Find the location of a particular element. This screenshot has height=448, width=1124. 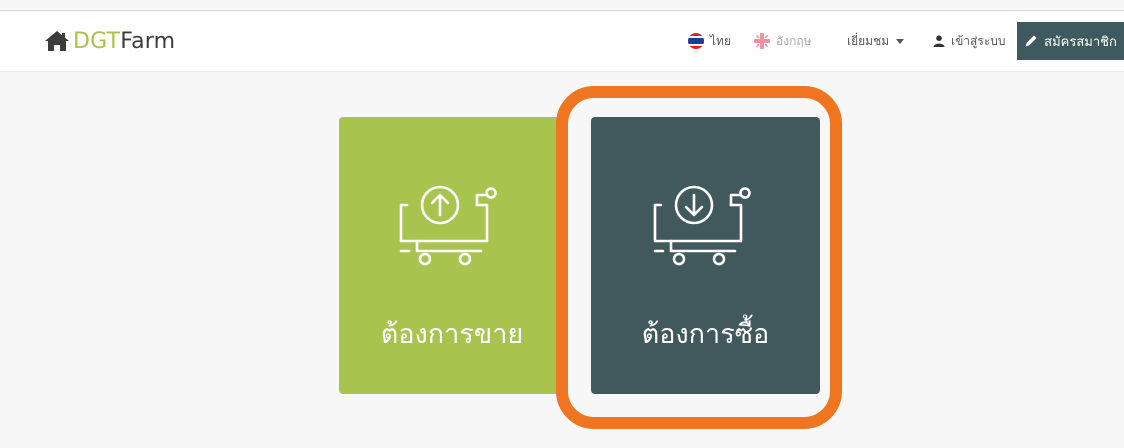

lang-thai-label: ไทย is located at coordinates (720, 40).